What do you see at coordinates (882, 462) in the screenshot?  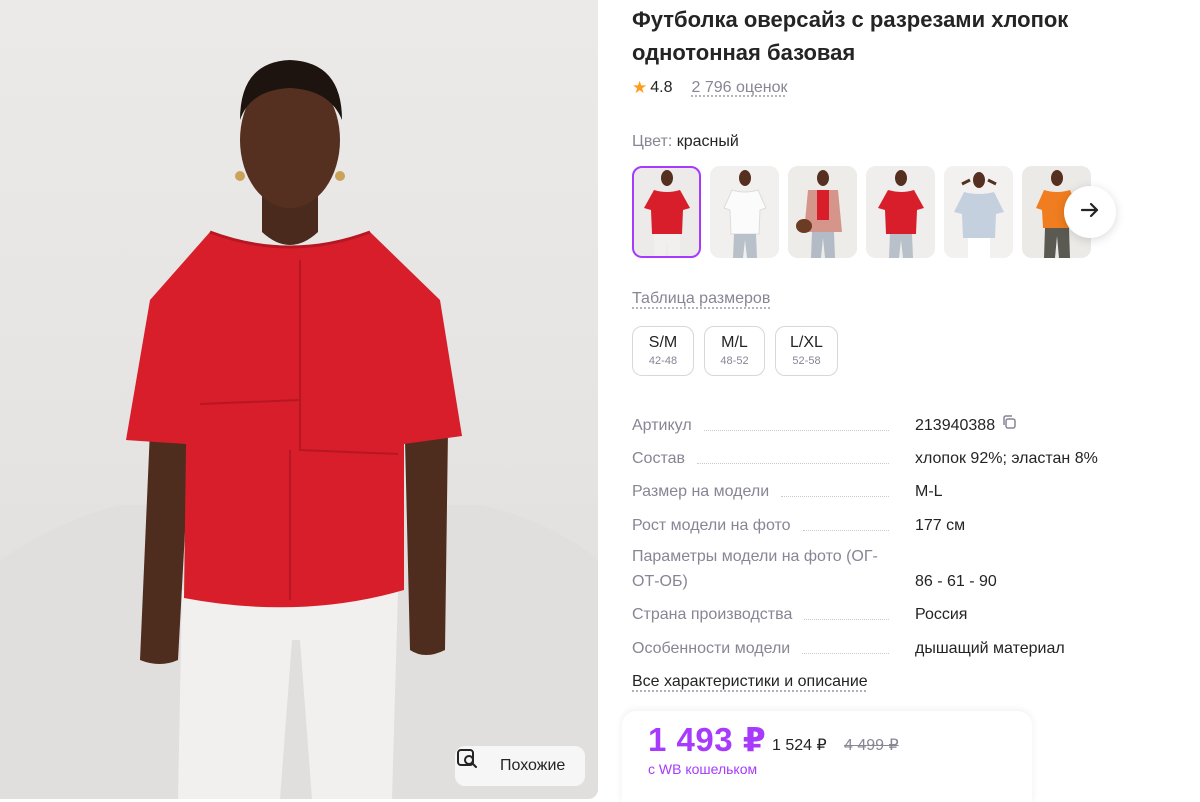 I see `spec-row: Состав хлопок 92%; эластан 8%` at bounding box center [882, 462].